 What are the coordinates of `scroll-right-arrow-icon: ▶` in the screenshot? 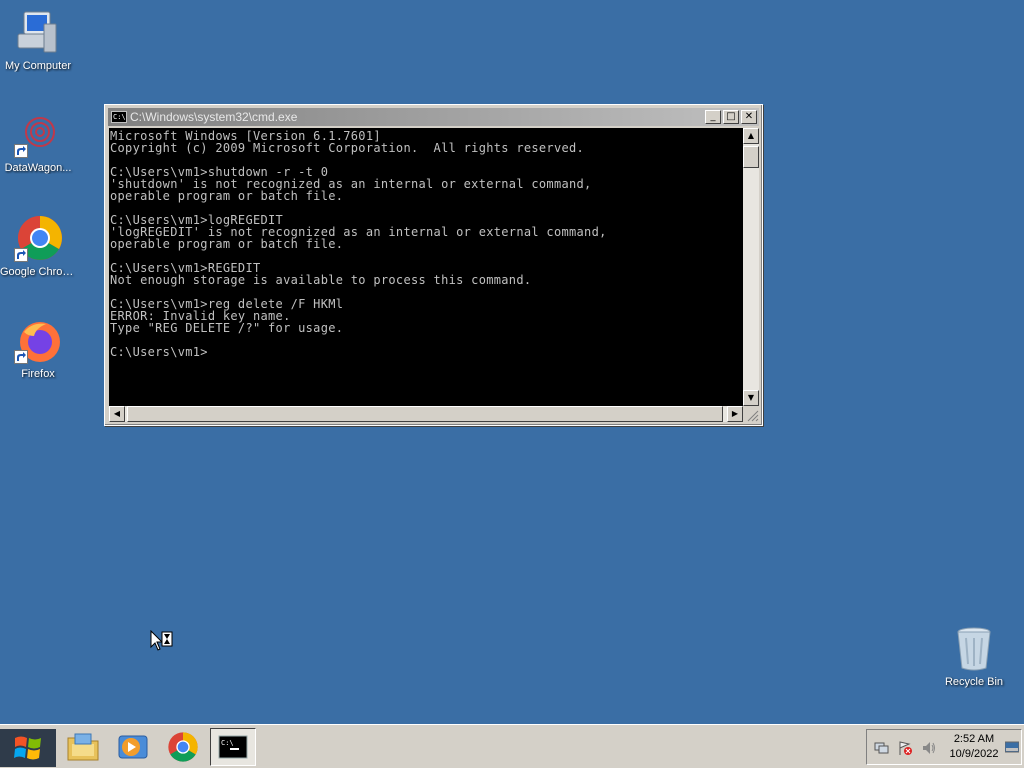 It's located at (735, 414).